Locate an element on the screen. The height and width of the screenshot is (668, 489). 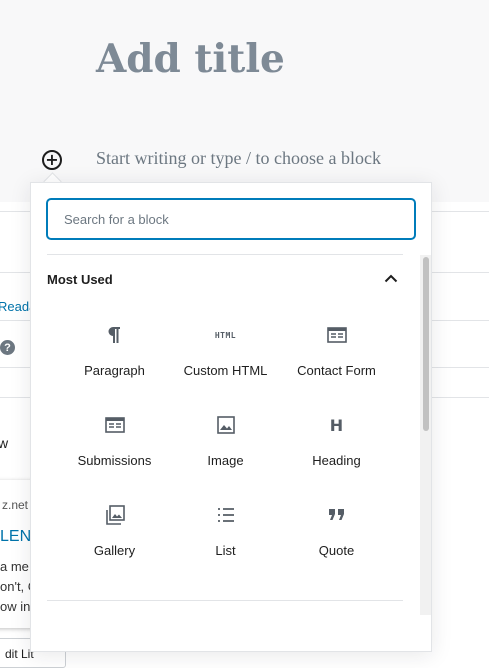
block-label: Heading is located at coordinates (336, 460).